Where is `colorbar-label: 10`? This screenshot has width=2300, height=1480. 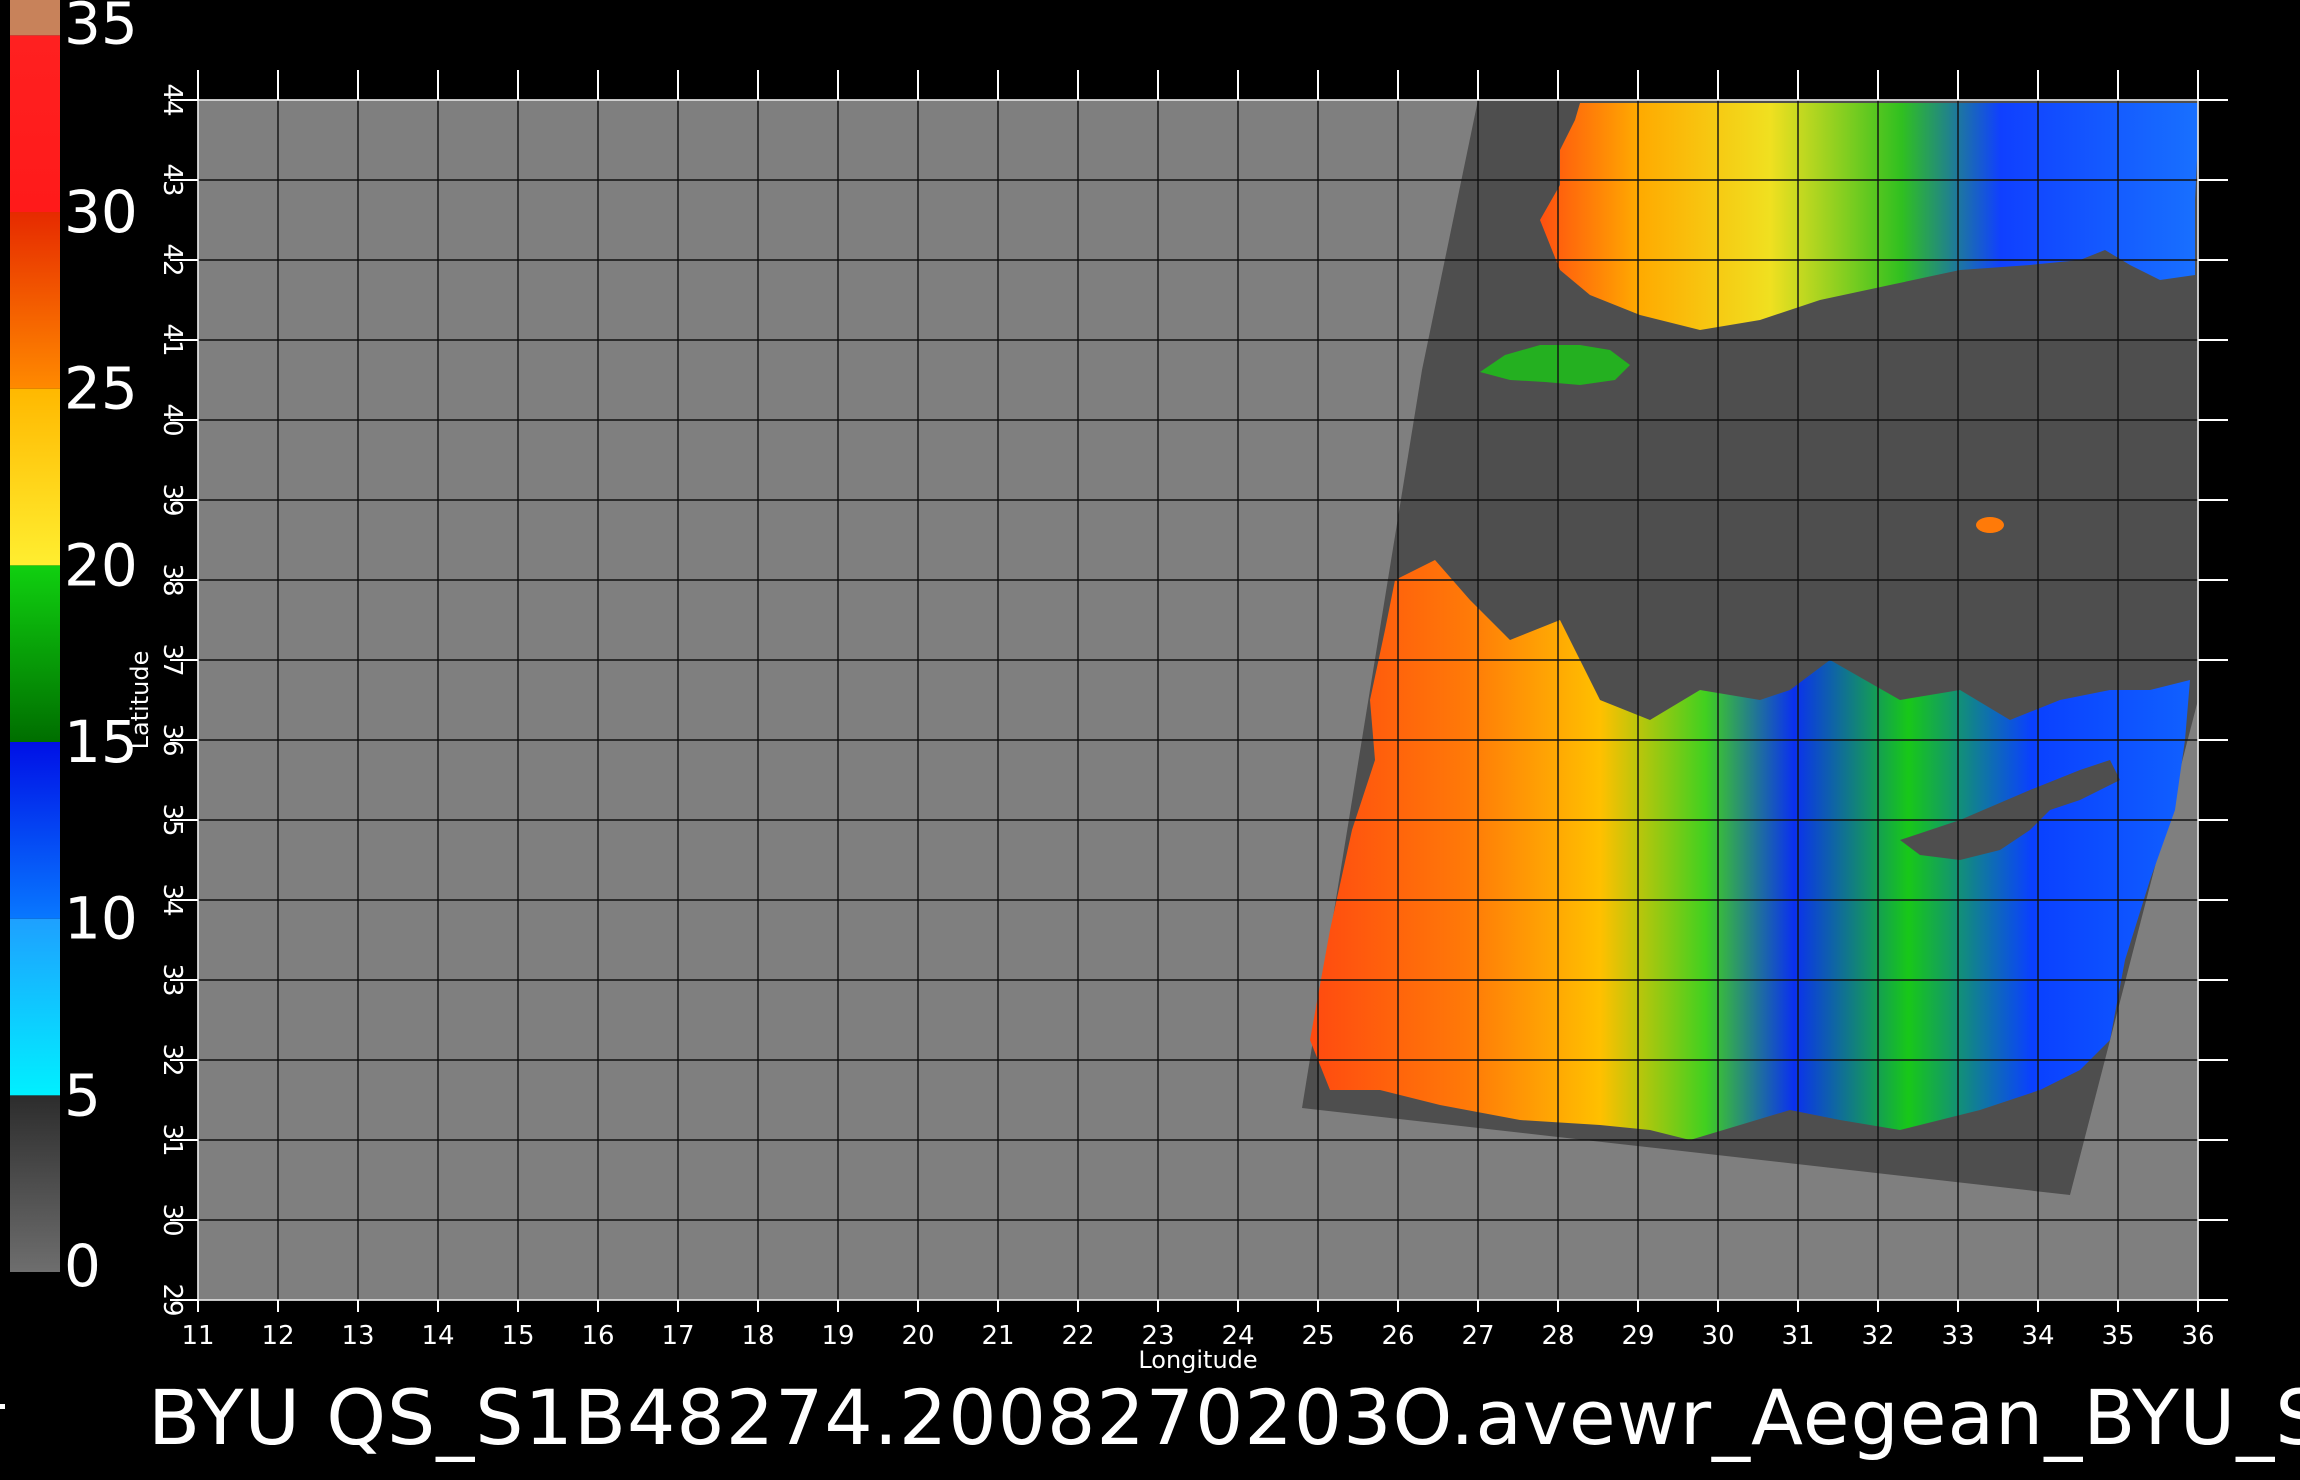
colorbar-label: 10 is located at coordinates (101, 919).